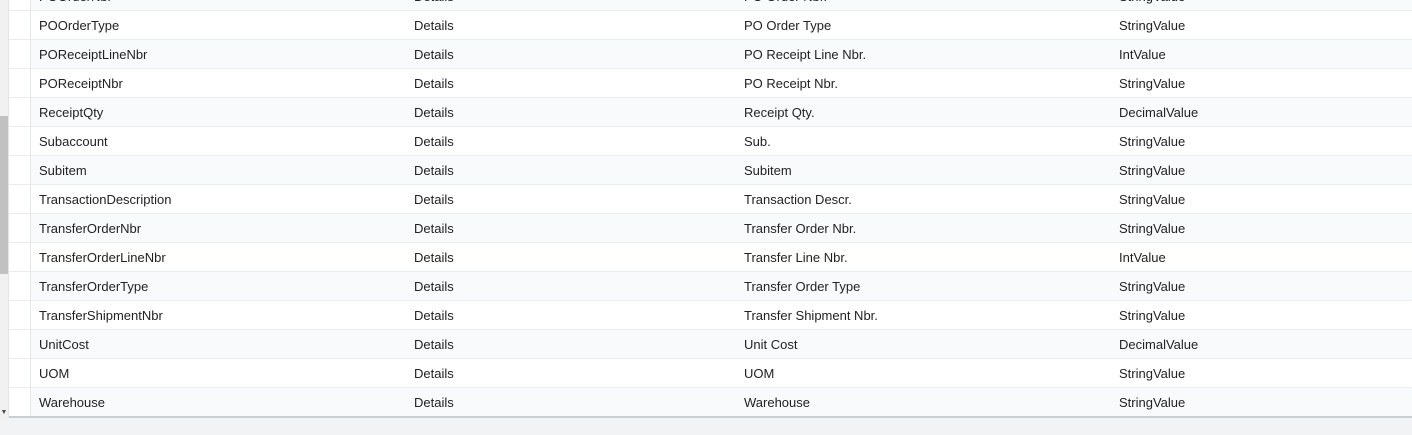 Image resolution: width=1412 pixels, height=435 pixels. What do you see at coordinates (706, 426) in the screenshot?
I see `grid-footer` at bounding box center [706, 426].